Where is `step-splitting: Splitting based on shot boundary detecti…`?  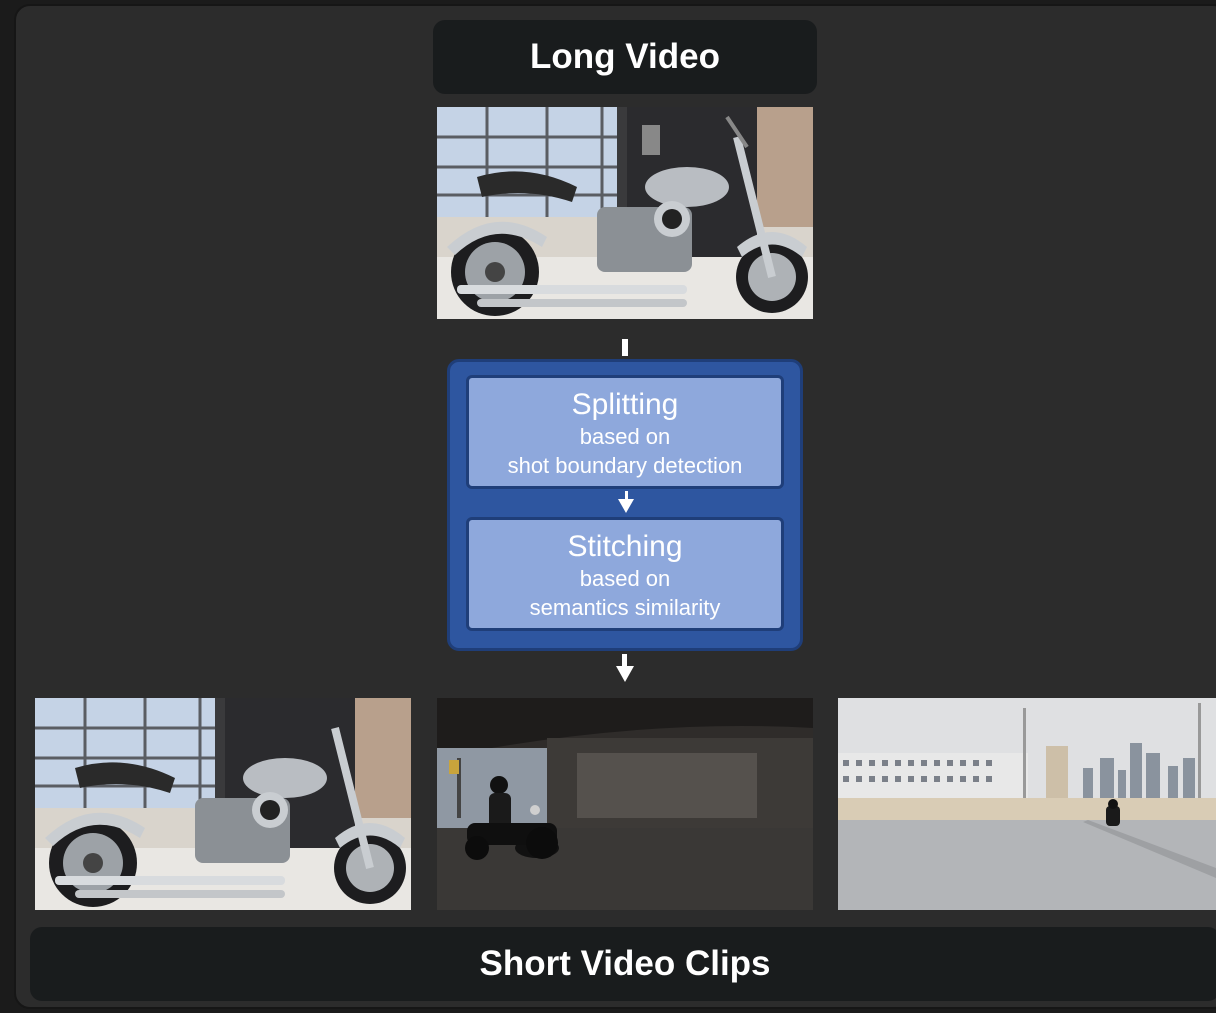 step-splitting: Splitting based on shot boundary detecti… is located at coordinates (625, 432).